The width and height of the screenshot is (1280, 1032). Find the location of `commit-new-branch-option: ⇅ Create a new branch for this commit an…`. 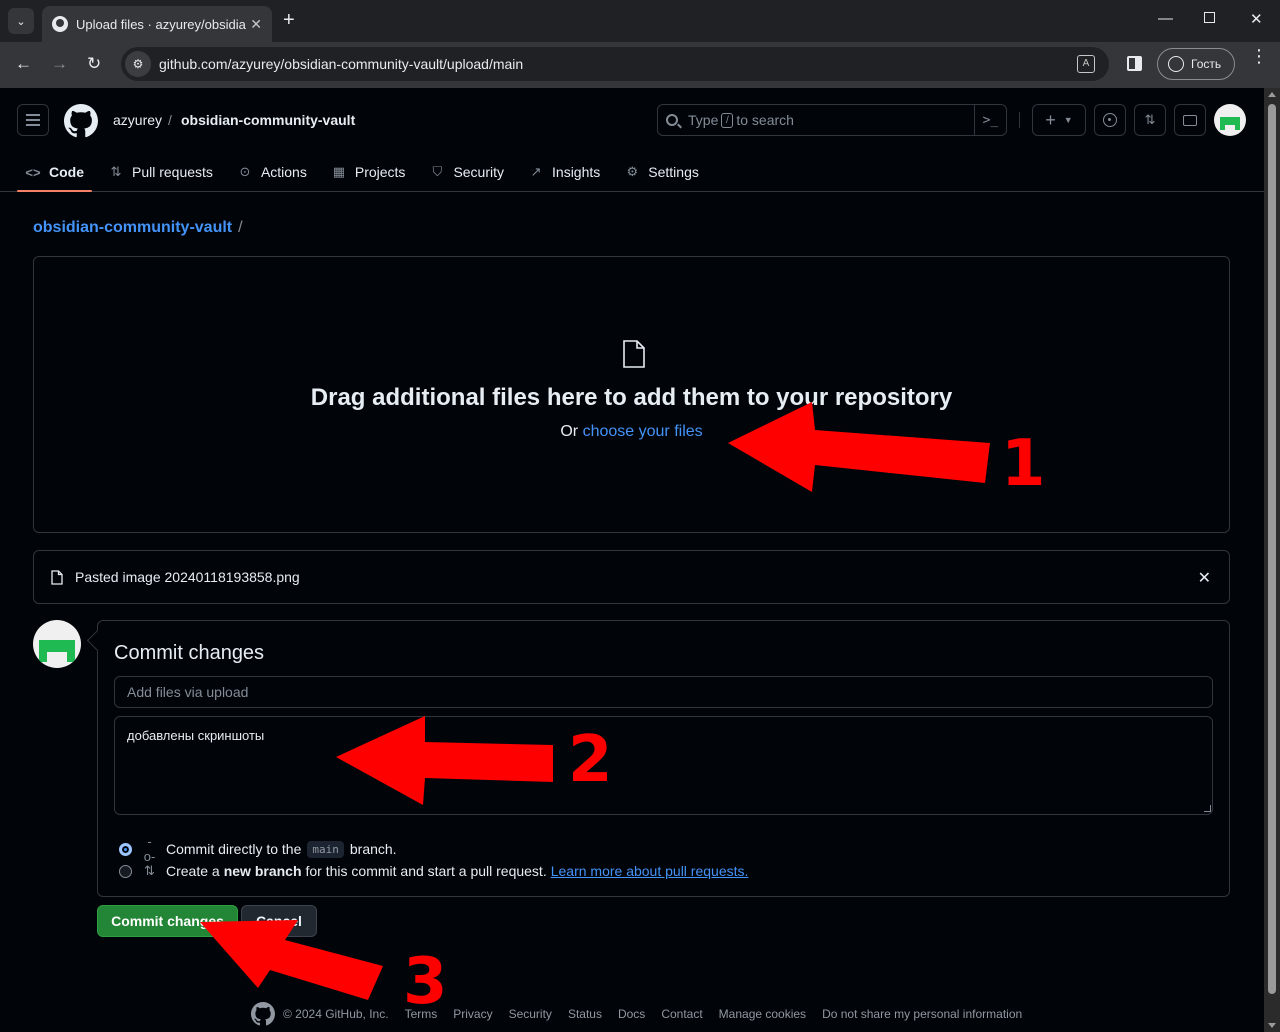

commit-new-branch-option: ⇅ Create a new branch for this commit an… is located at coordinates (433, 871).